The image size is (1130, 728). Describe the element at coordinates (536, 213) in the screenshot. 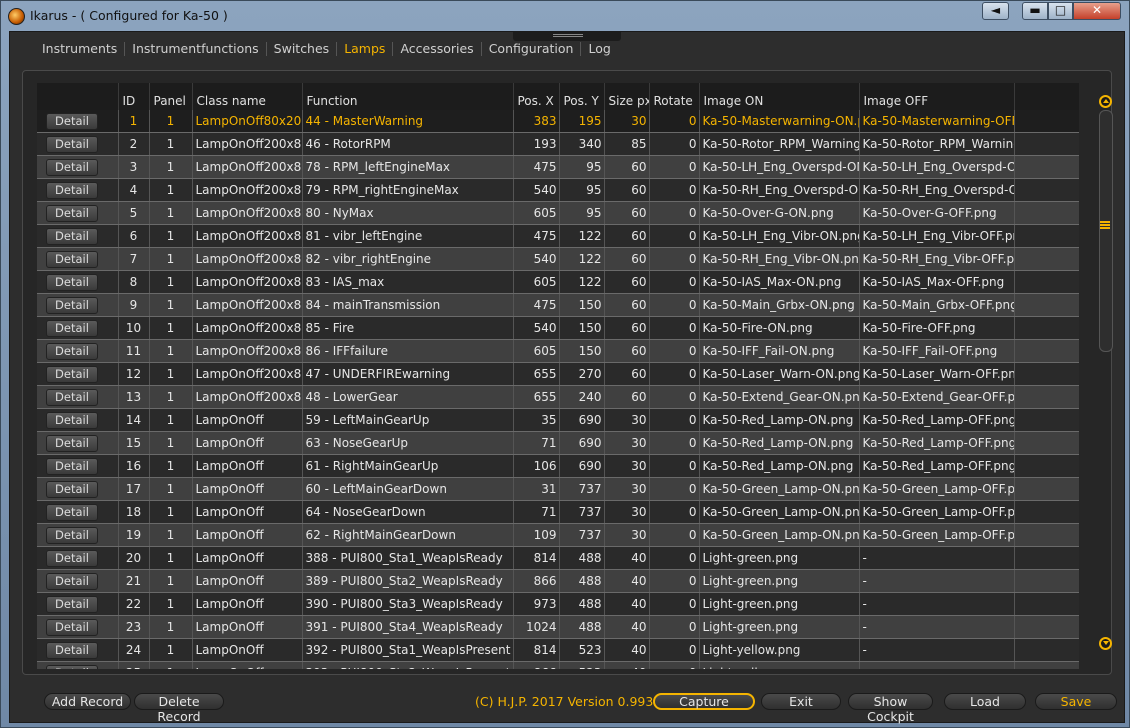

I see `cell-pos-x: 605` at that location.